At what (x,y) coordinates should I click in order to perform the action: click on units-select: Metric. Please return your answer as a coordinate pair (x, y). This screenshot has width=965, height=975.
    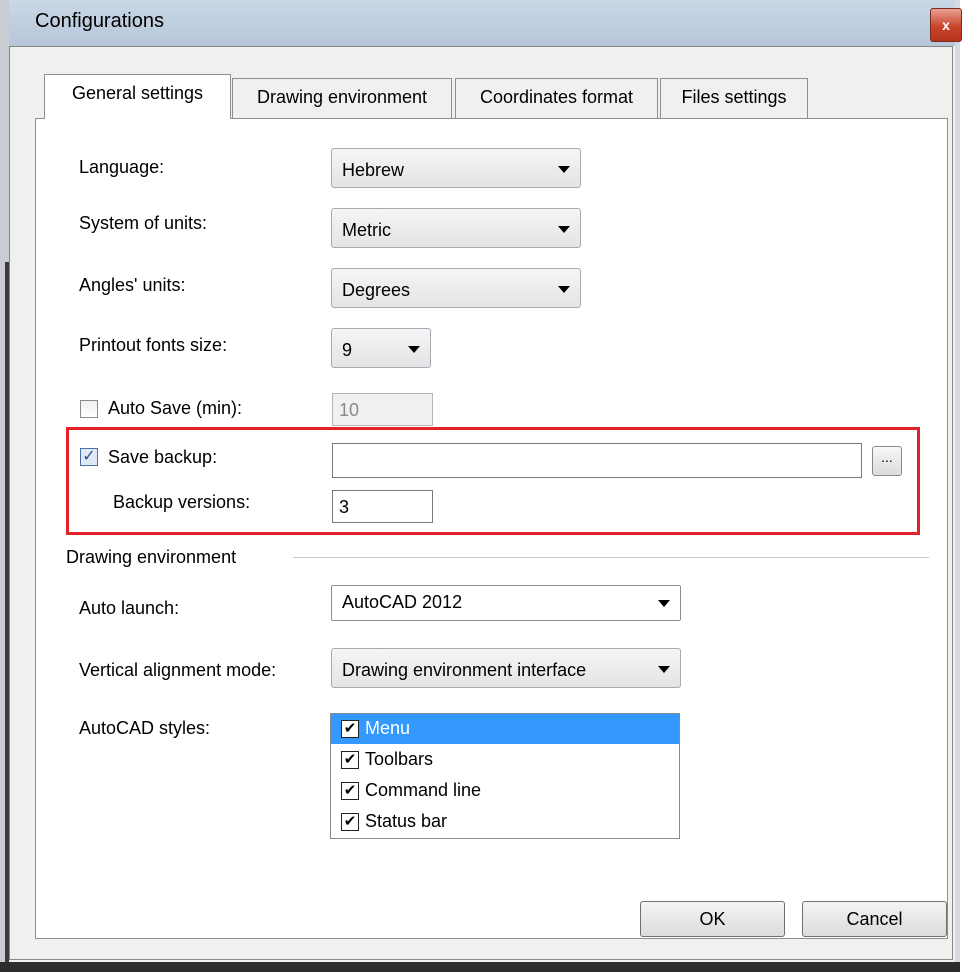
    Looking at the image, I should click on (456, 228).